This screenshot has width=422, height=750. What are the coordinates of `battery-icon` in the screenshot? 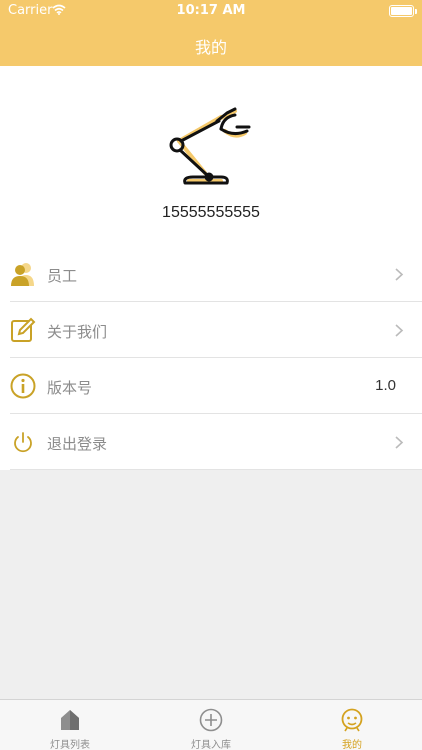 It's located at (403, 11).